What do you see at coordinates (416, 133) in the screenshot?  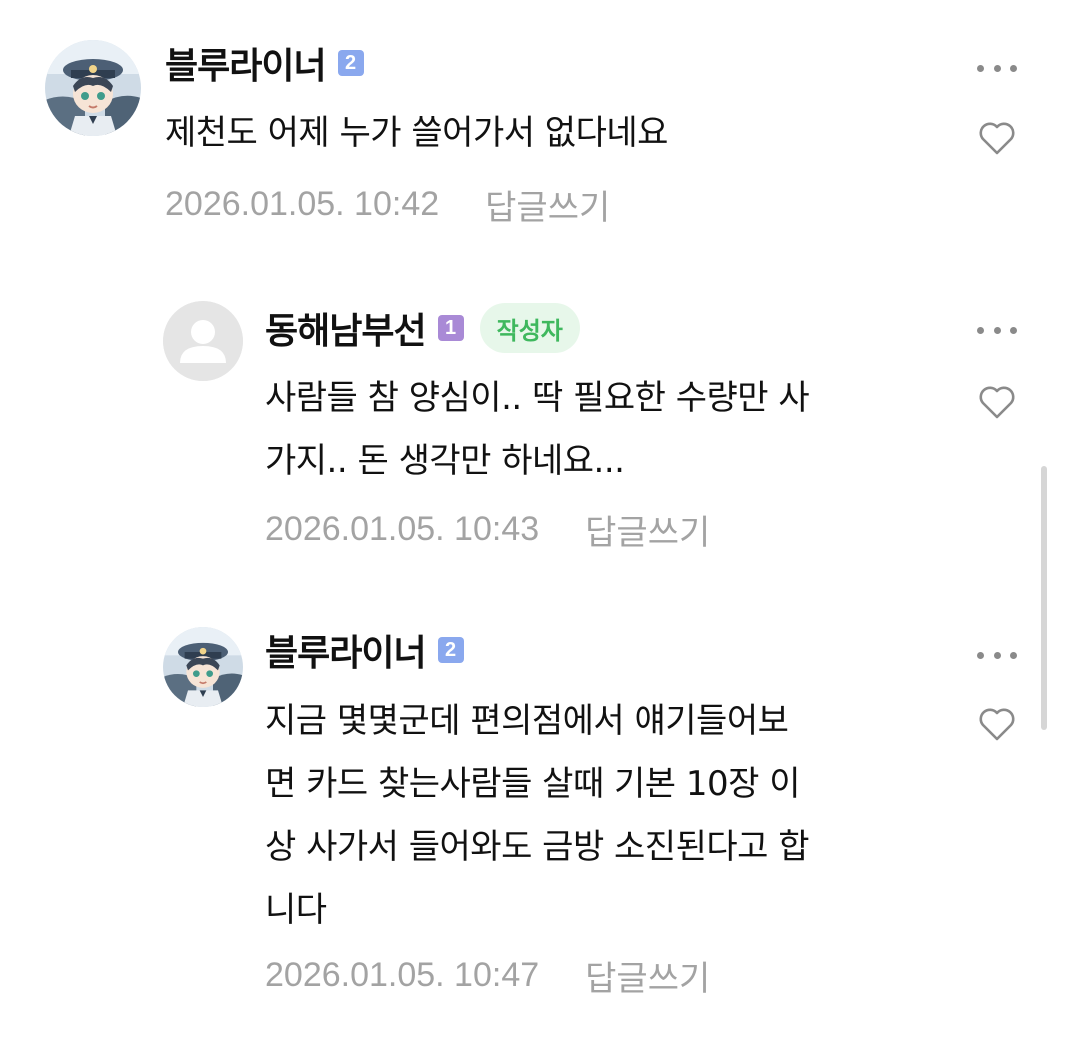 I see `comment-text: 제천도 어제 누가 쓸어가서 없다네요` at bounding box center [416, 133].